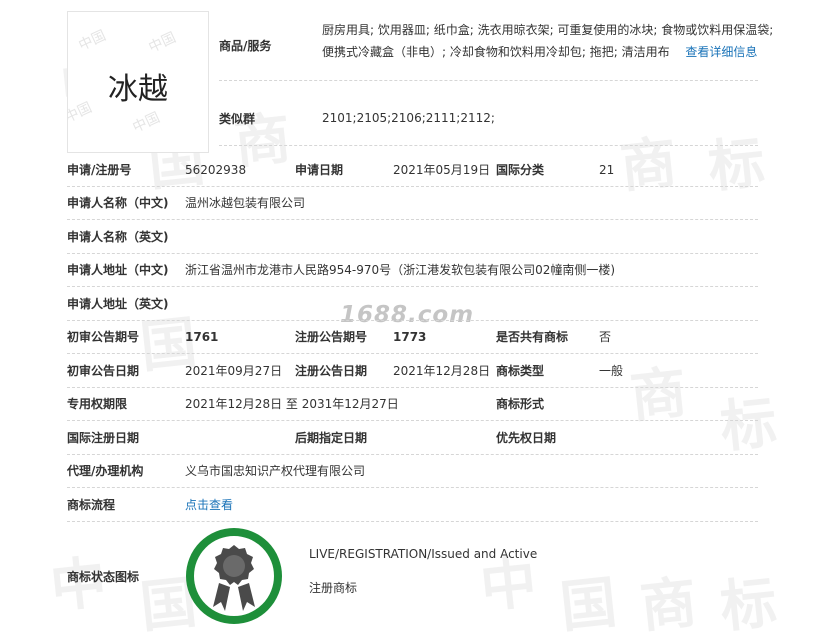 The height and width of the screenshot is (644, 822). Describe the element at coordinates (607, 170) in the screenshot. I see `intl-class-value: 21` at that location.